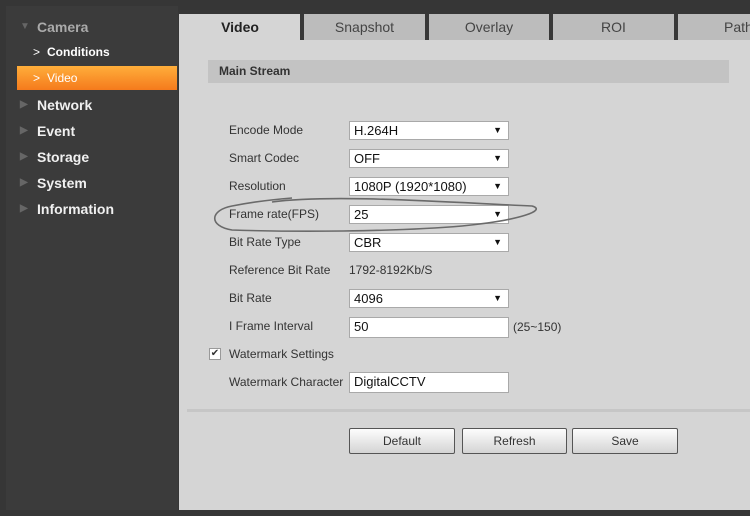 The width and height of the screenshot is (750, 516). I want to click on tab-path: Path, so click(712, 27).